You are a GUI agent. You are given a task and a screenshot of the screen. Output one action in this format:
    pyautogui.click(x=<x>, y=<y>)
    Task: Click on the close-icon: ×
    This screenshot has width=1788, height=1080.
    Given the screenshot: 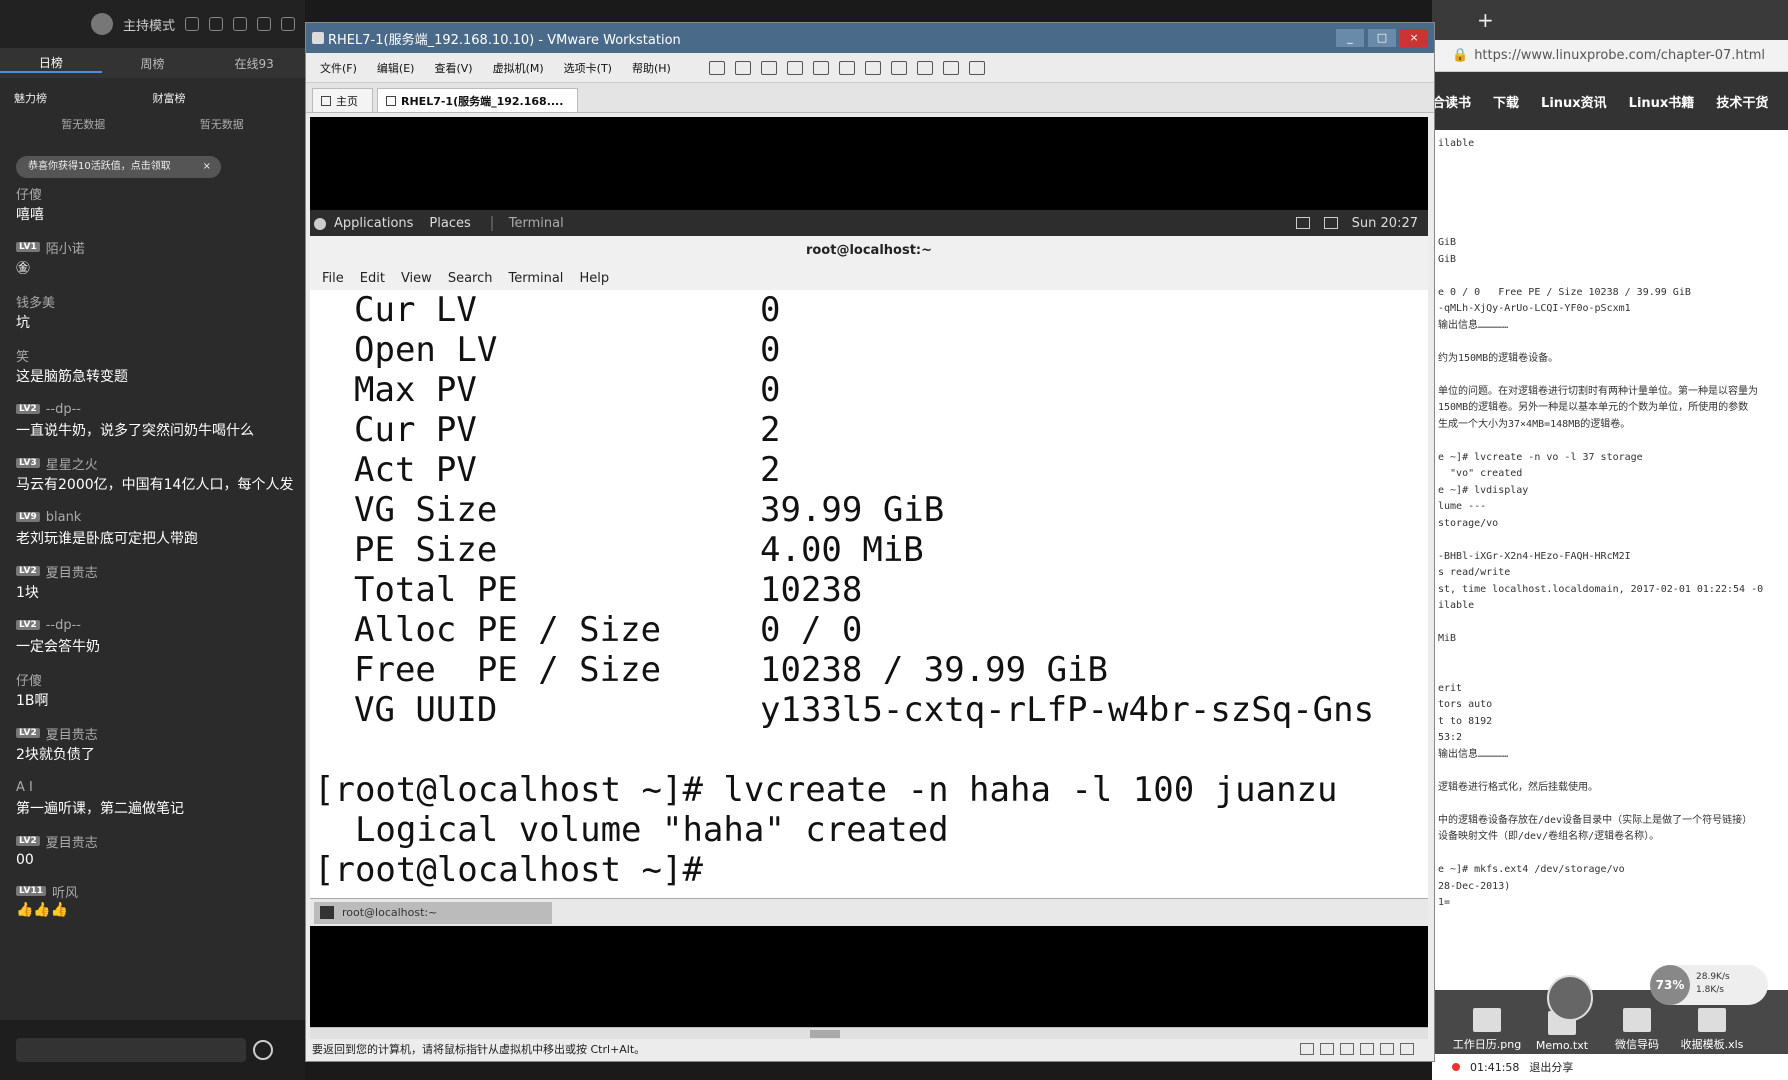 What is the action you would take?
    pyautogui.click(x=207, y=167)
    